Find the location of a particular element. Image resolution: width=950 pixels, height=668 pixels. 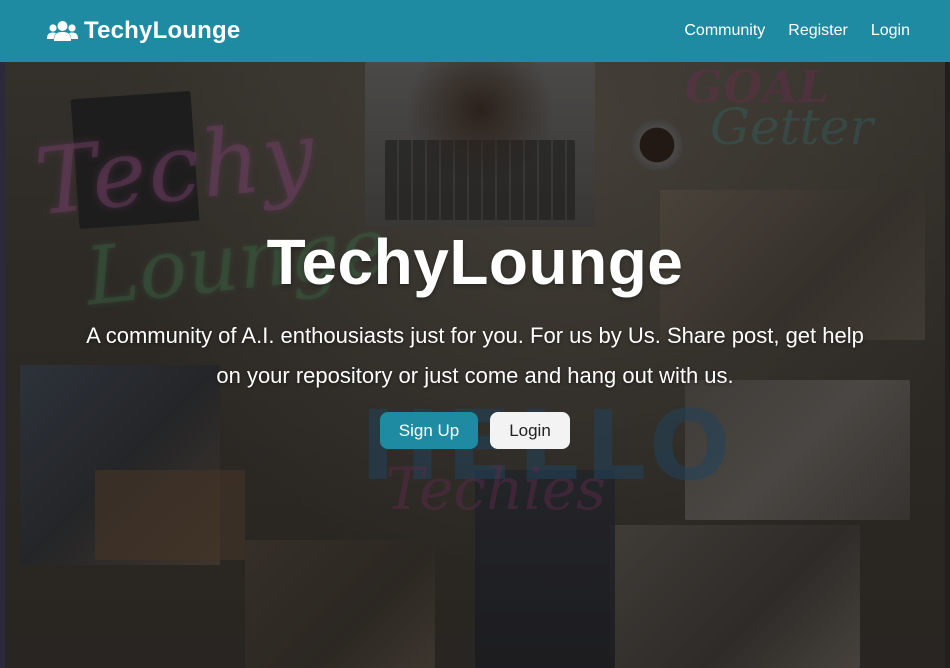

brand-link: TechyLounge is located at coordinates (143, 31).